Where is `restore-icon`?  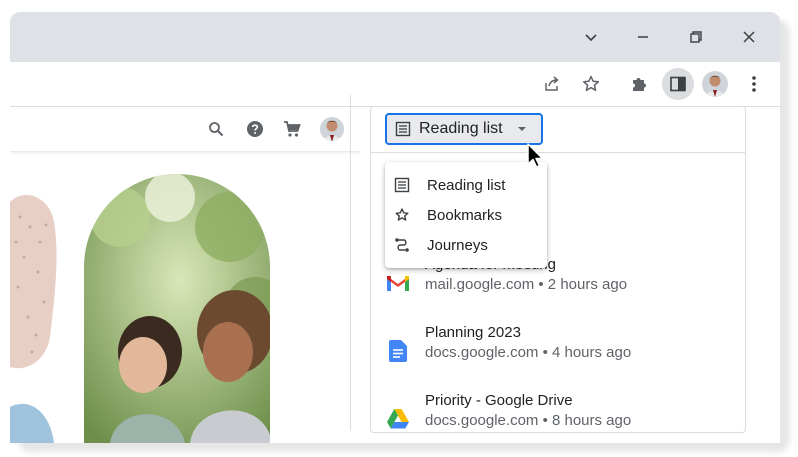
restore-icon is located at coordinates (696, 37).